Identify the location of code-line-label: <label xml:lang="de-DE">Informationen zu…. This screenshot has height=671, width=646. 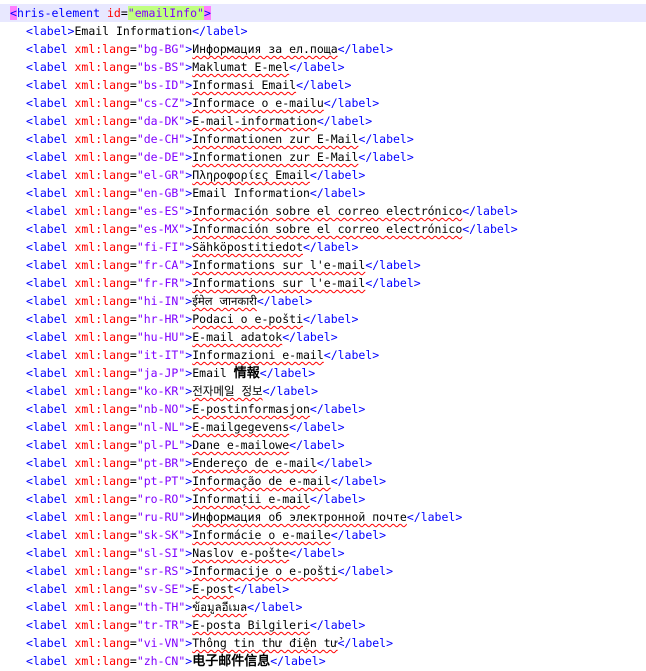
(207, 157).